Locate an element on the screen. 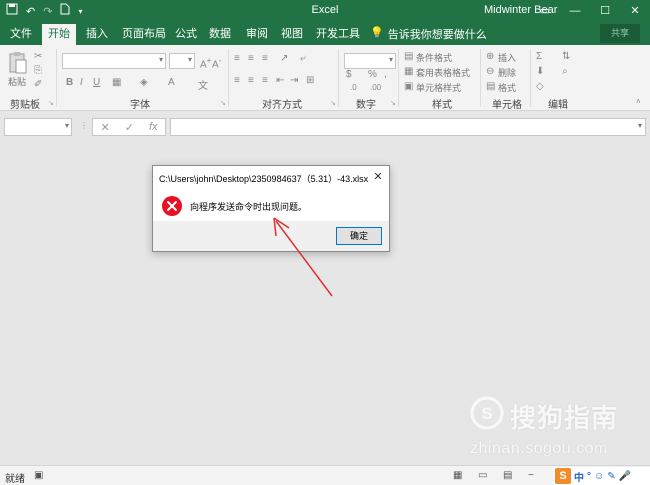 Image resolution: width=650 pixels, height=485 pixels. zoom-out-icon: − is located at coordinates (531, 475).